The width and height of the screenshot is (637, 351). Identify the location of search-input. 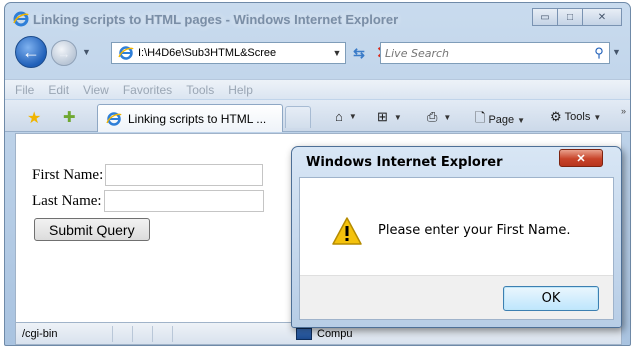
(485, 53).